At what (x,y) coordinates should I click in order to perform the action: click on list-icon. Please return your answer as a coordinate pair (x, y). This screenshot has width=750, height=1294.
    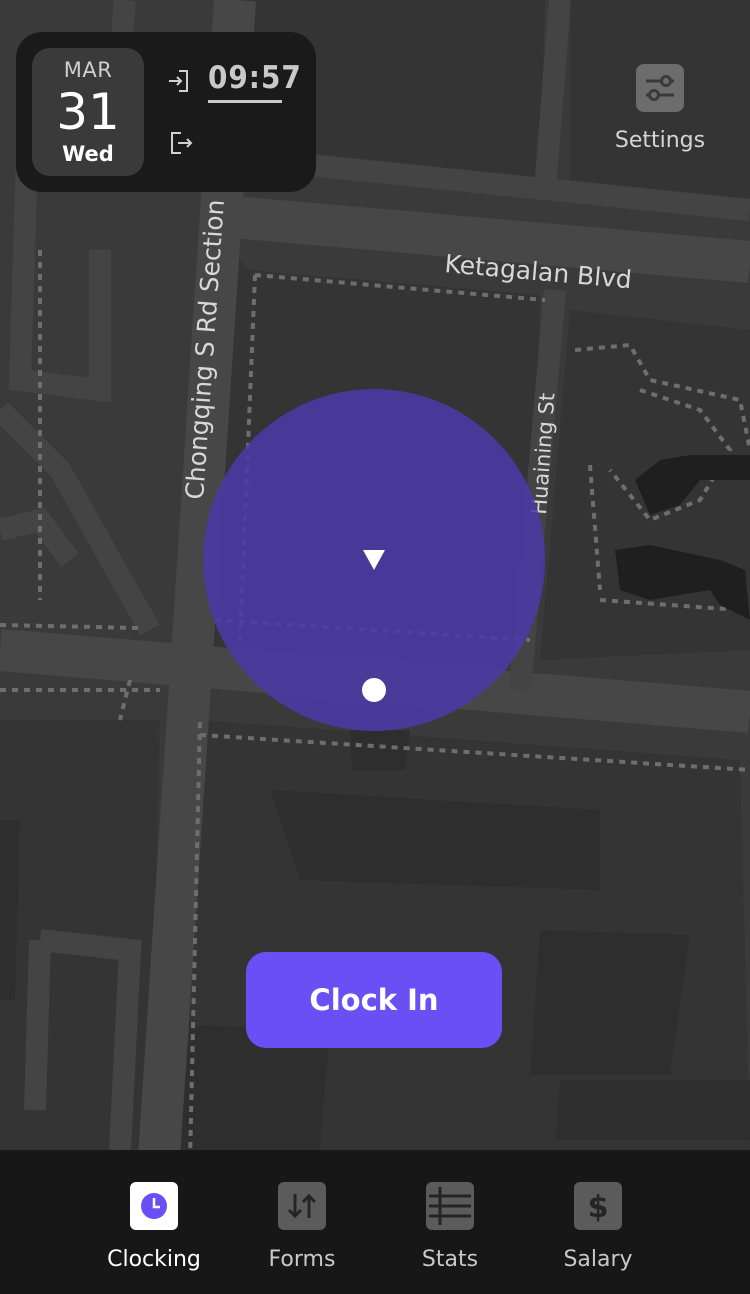
    Looking at the image, I should click on (450, 1206).